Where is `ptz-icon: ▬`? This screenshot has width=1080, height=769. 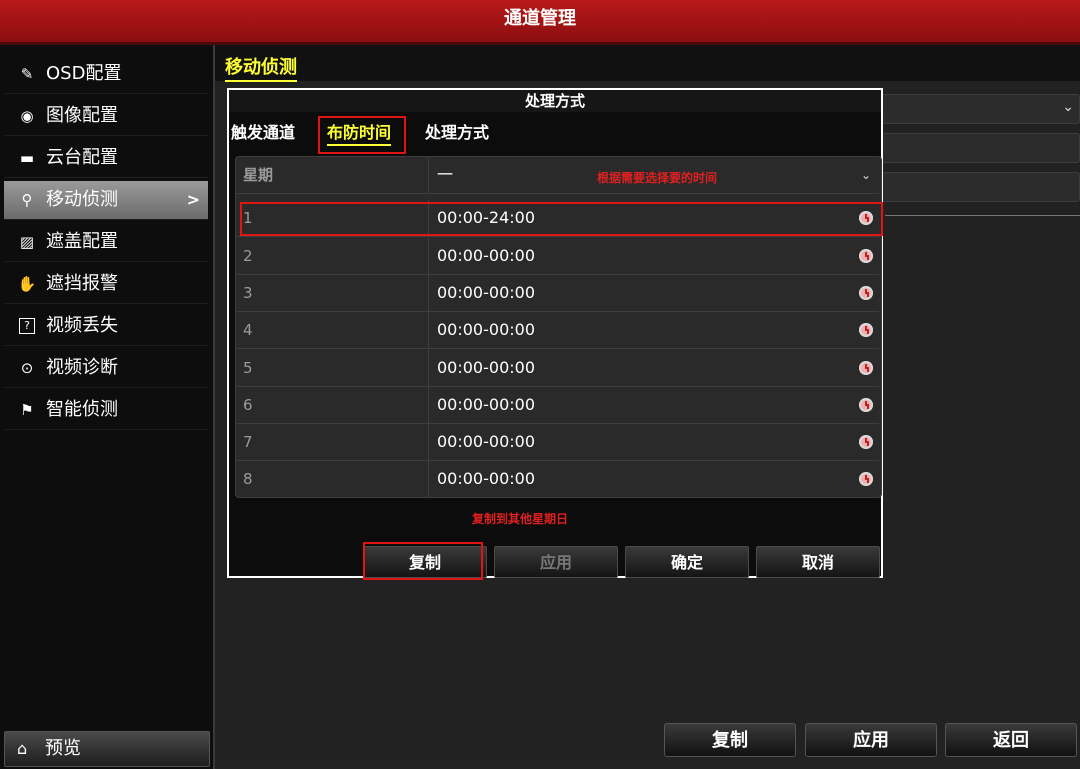 ptz-icon: ▬ is located at coordinates (27, 158).